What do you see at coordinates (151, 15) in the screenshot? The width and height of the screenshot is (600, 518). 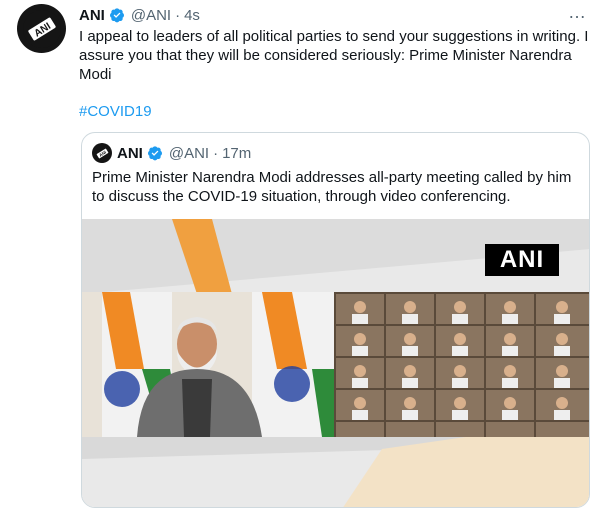 I see `author-handle: @ANI` at bounding box center [151, 15].